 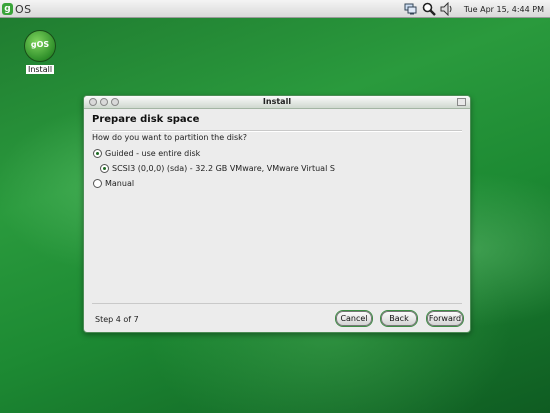 What do you see at coordinates (277, 303) in the screenshot?
I see `footer-divider` at bounding box center [277, 303].